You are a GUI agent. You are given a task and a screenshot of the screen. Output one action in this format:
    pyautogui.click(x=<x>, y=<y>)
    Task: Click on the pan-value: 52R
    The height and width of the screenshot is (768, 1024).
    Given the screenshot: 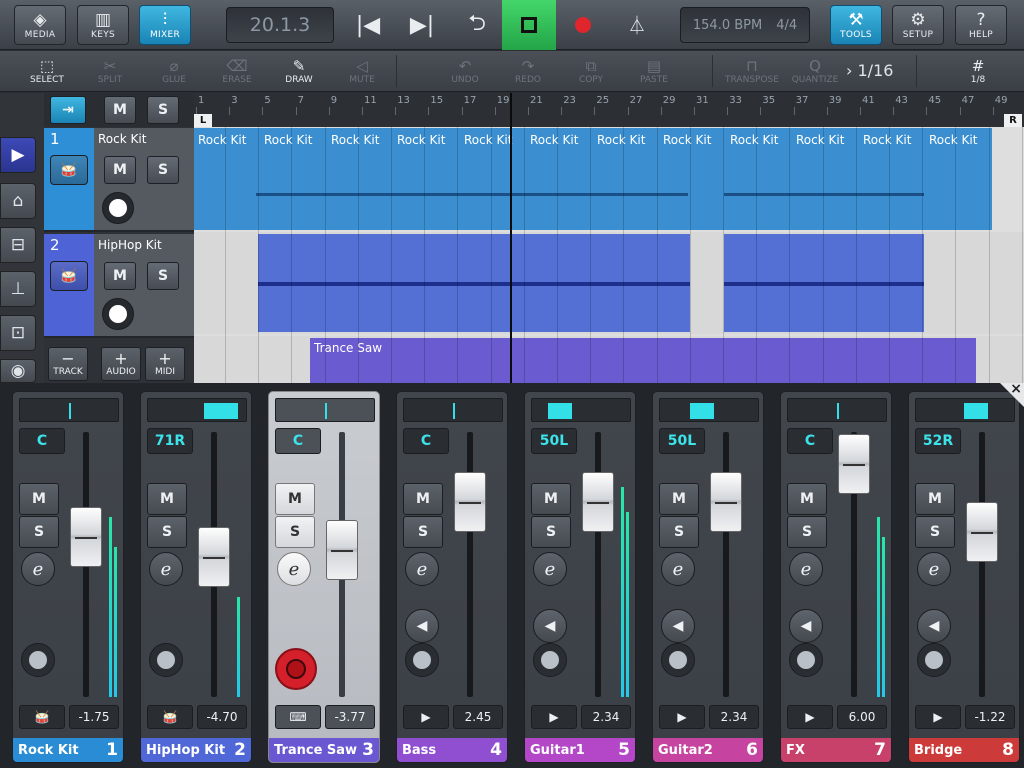 What is the action you would take?
    pyautogui.click(x=938, y=441)
    